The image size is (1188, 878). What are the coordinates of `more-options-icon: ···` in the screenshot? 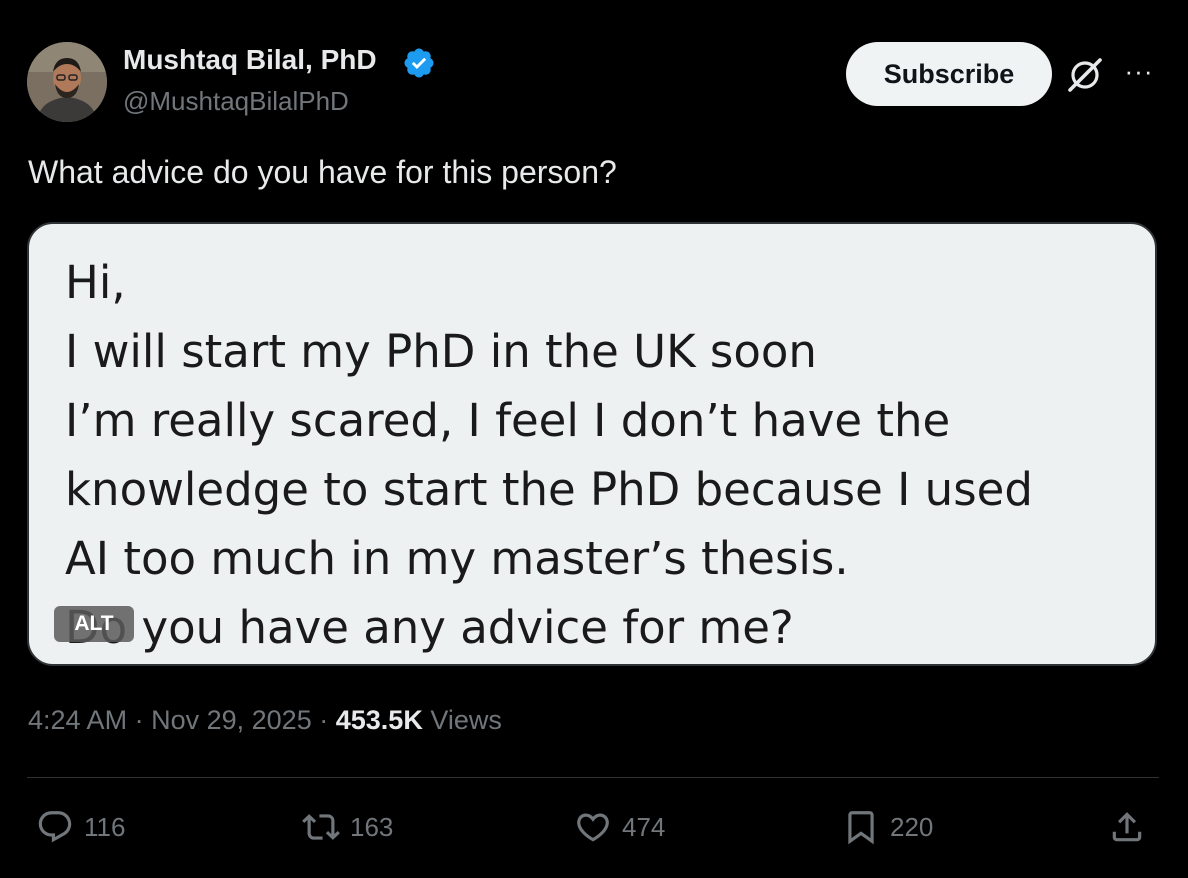 It's located at (1139, 74).